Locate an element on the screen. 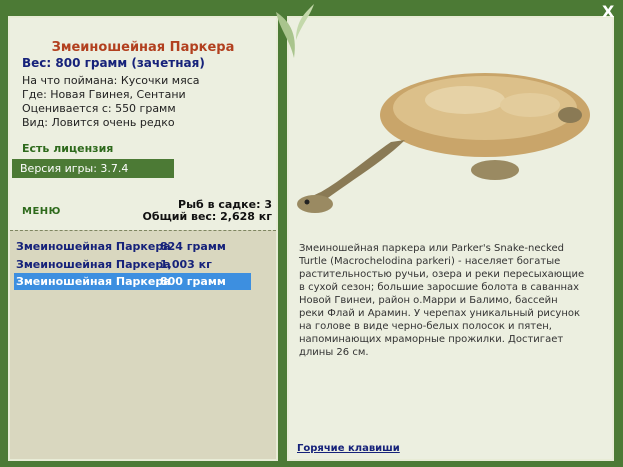 This screenshot has width=623, height=467. close-button: X is located at coordinates (608, 11).